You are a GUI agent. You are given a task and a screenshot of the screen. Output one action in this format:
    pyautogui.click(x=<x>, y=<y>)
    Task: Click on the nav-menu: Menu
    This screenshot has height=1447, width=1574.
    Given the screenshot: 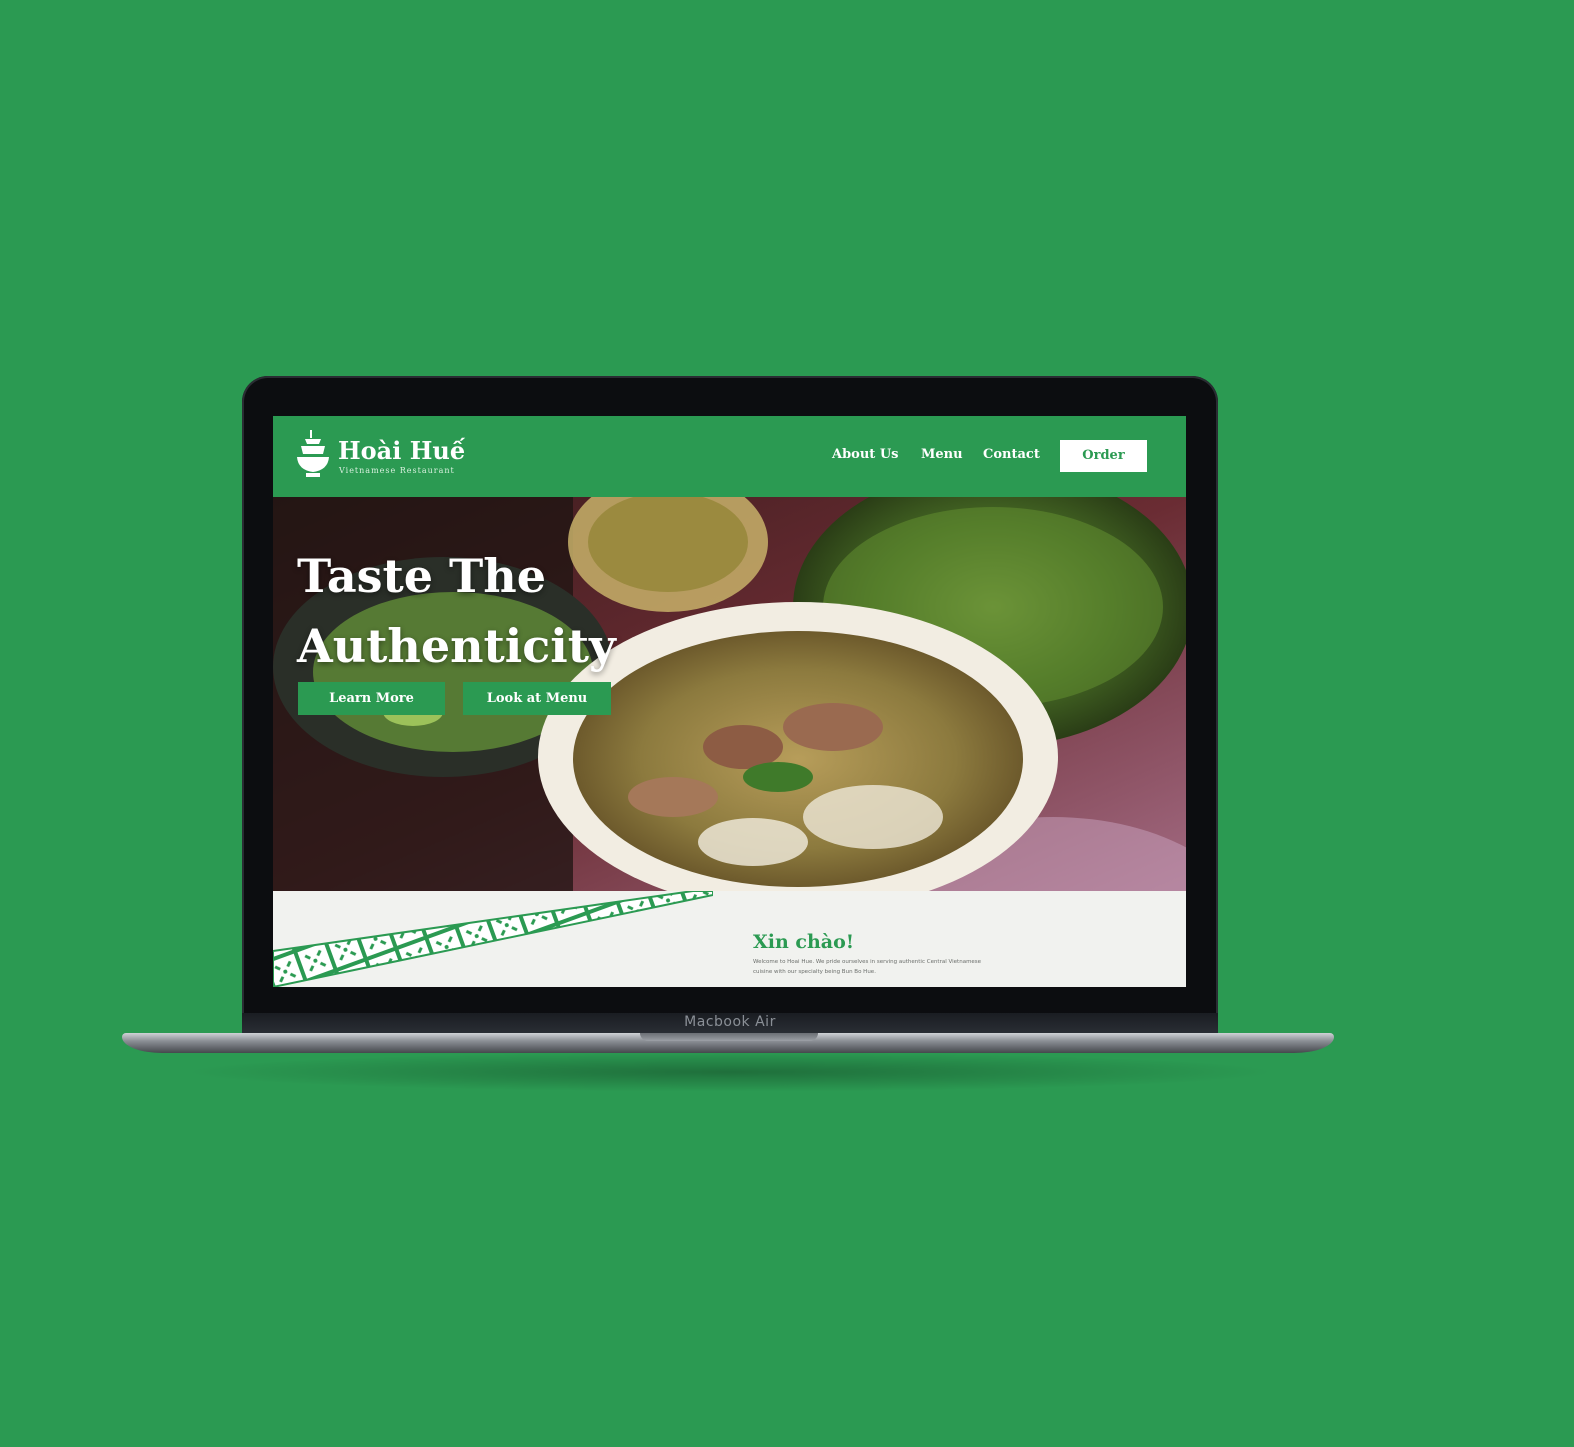 What is the action you would take?
    pyautogui.click(x=942, y=454)
    